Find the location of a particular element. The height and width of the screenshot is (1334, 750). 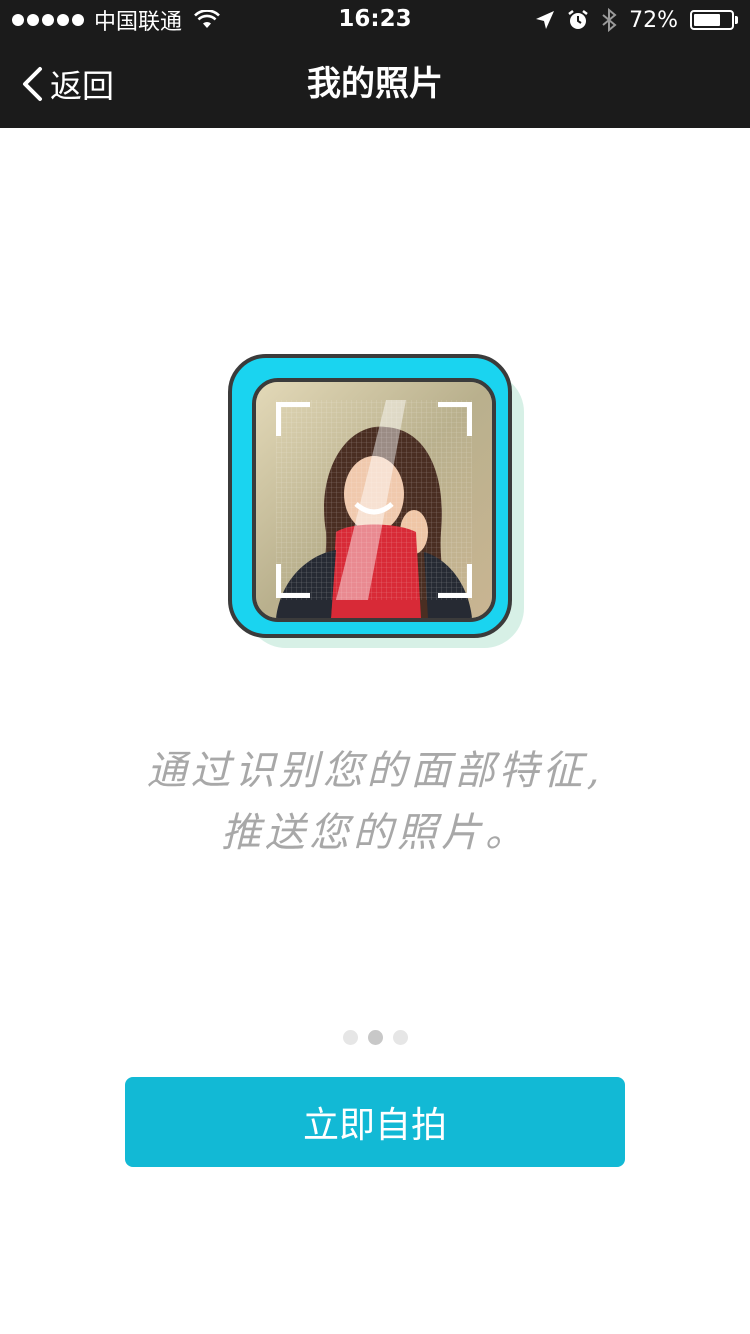

page-title: 我的照片 is located at coordinates (375, 84).